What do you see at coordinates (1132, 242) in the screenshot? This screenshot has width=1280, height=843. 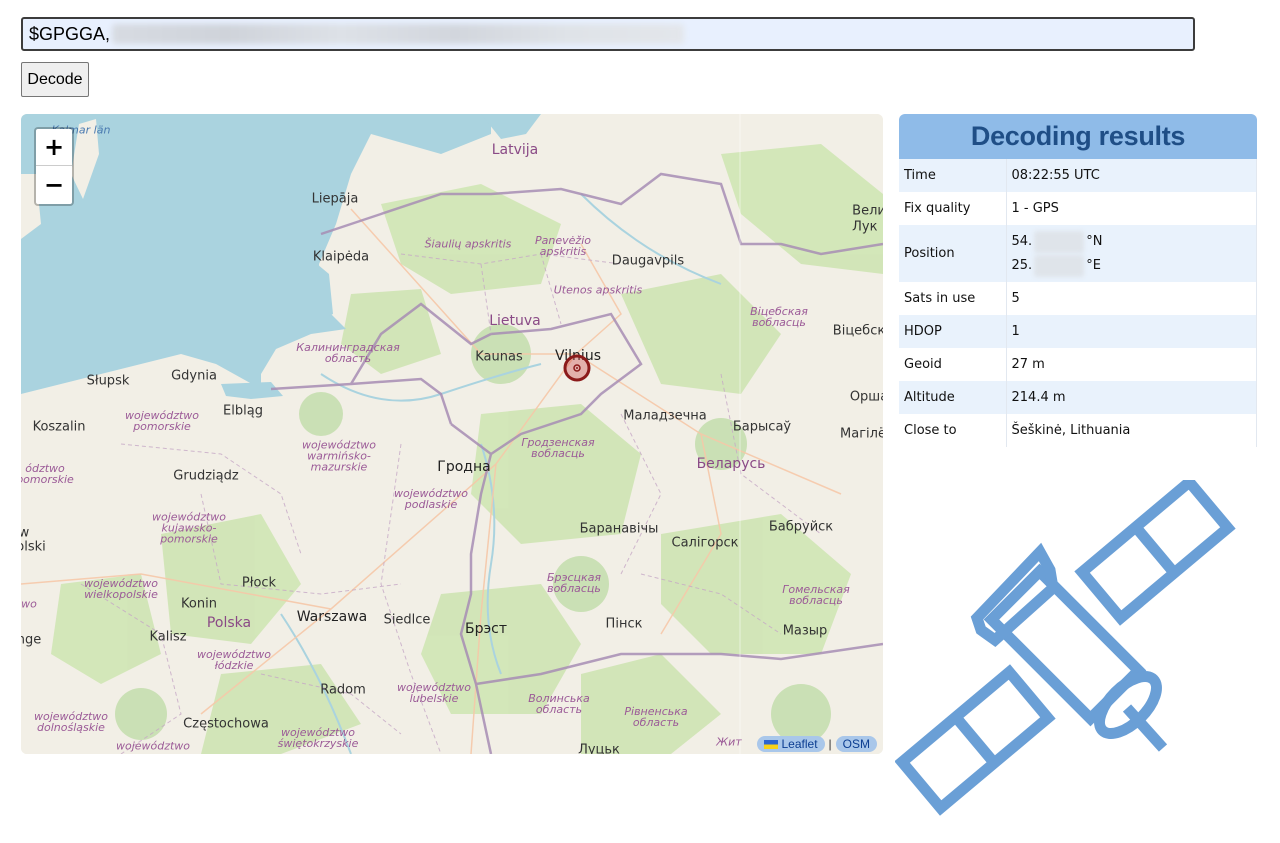 I see `latitude-value: 54. °N` at bounding box center [1132, 242].